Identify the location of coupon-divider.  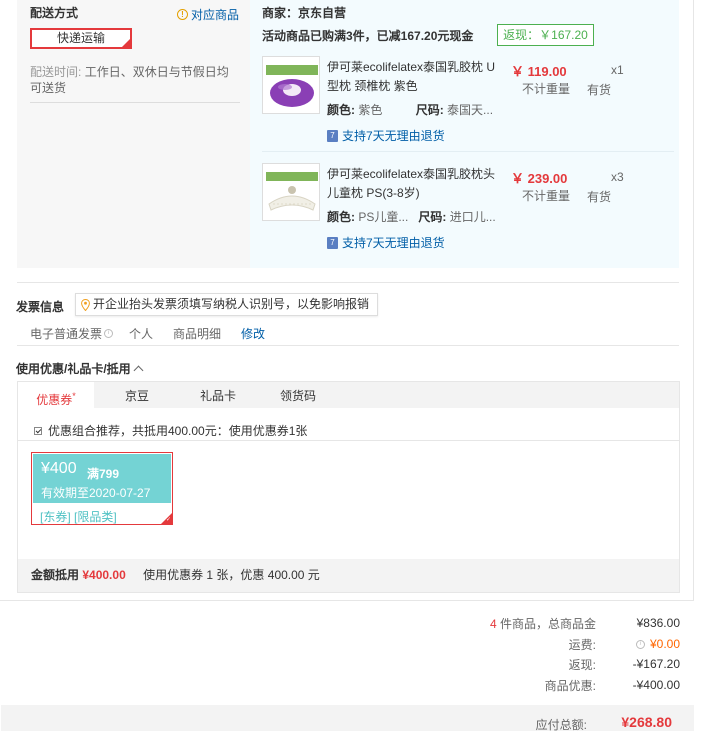
(348, 440).